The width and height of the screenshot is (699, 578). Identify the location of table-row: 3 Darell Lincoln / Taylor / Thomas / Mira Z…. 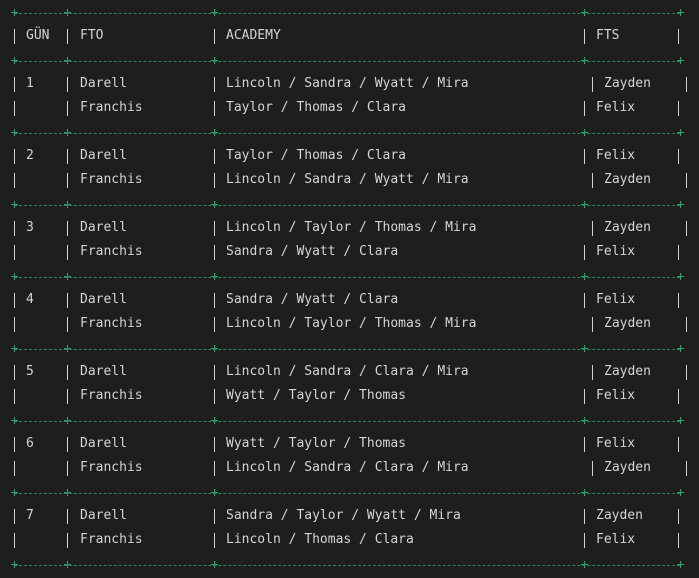
(349, 228).